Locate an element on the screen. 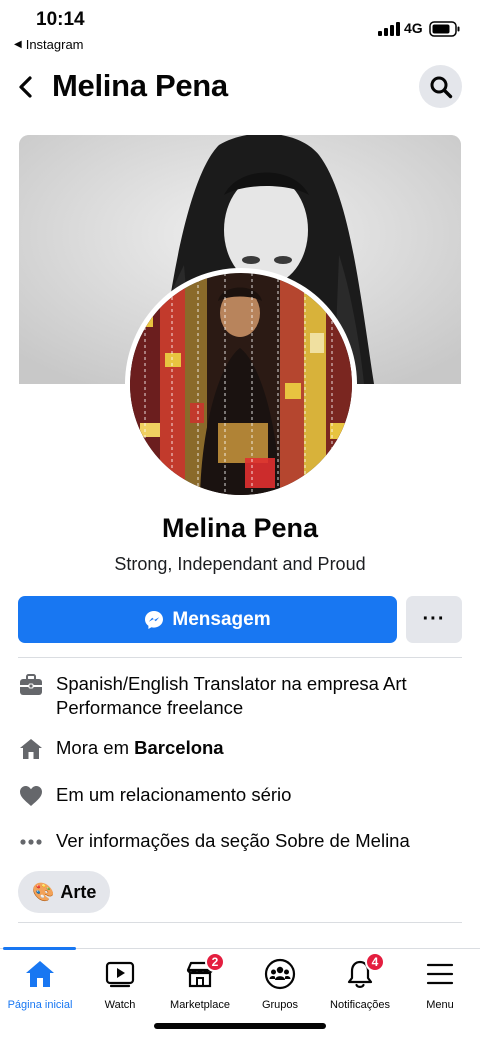 This screenshot has height=1039, width=480. lives-city: Barcelona is located at coordinates (178, 747).